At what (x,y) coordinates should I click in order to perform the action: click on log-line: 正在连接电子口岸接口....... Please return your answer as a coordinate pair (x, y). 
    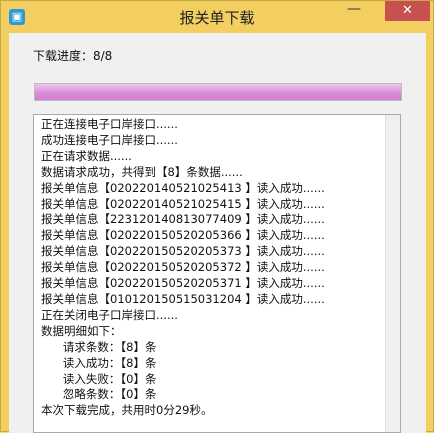
    Looking at the image, I should click on (109, 124).